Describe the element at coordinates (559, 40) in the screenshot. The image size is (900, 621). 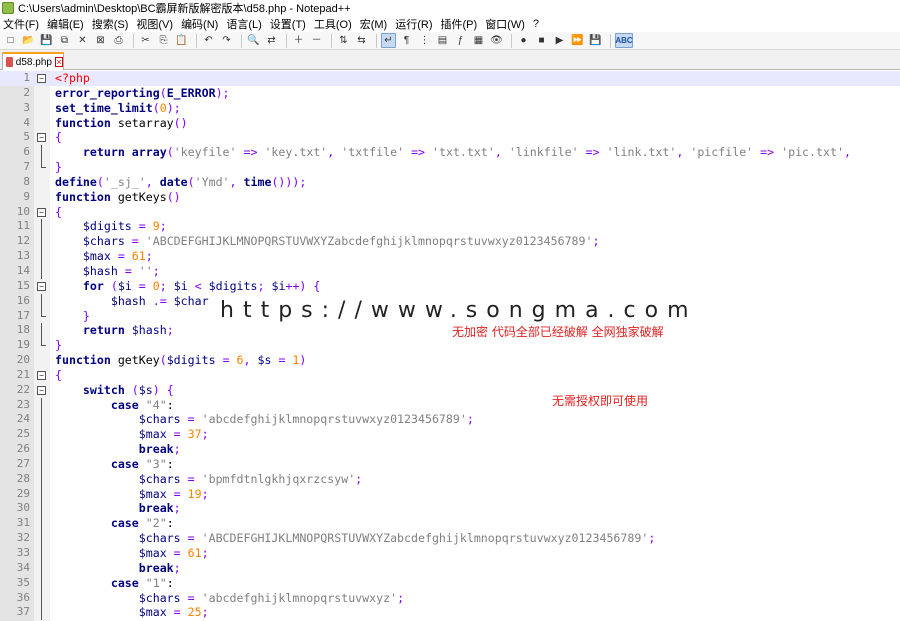
I see `play-macro-icon: ▶` at that location.